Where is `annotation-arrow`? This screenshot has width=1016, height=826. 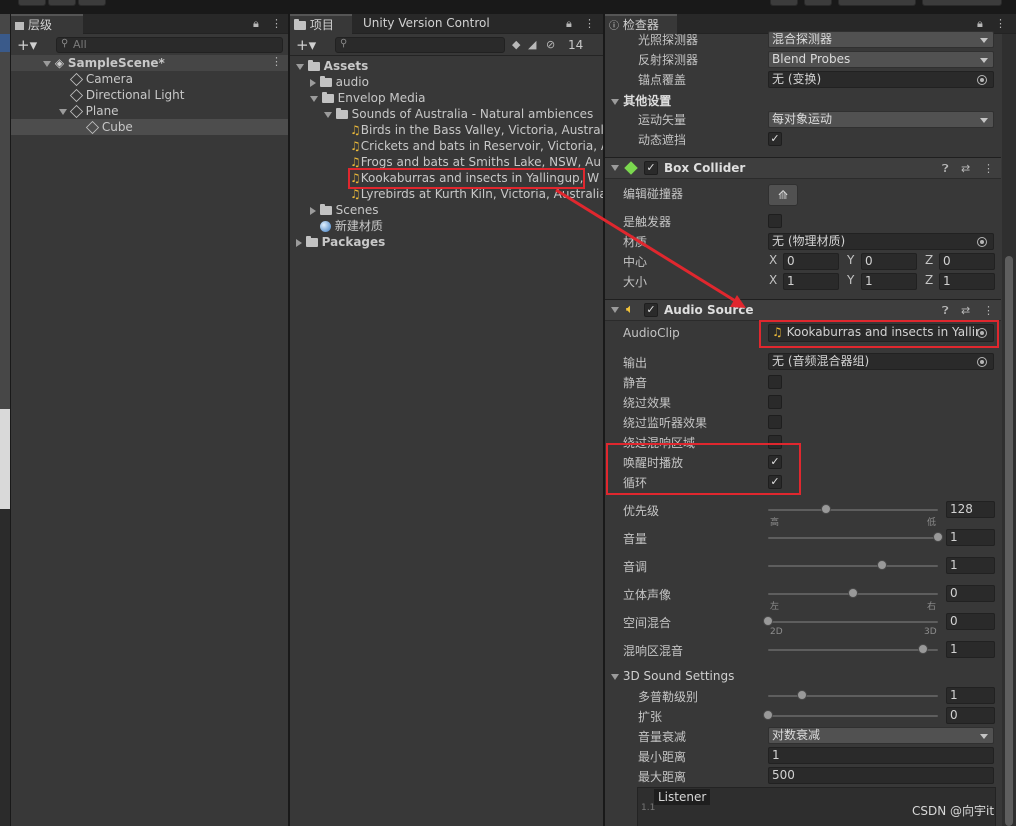 annotation-arrow is located at coordinates (650, 248).